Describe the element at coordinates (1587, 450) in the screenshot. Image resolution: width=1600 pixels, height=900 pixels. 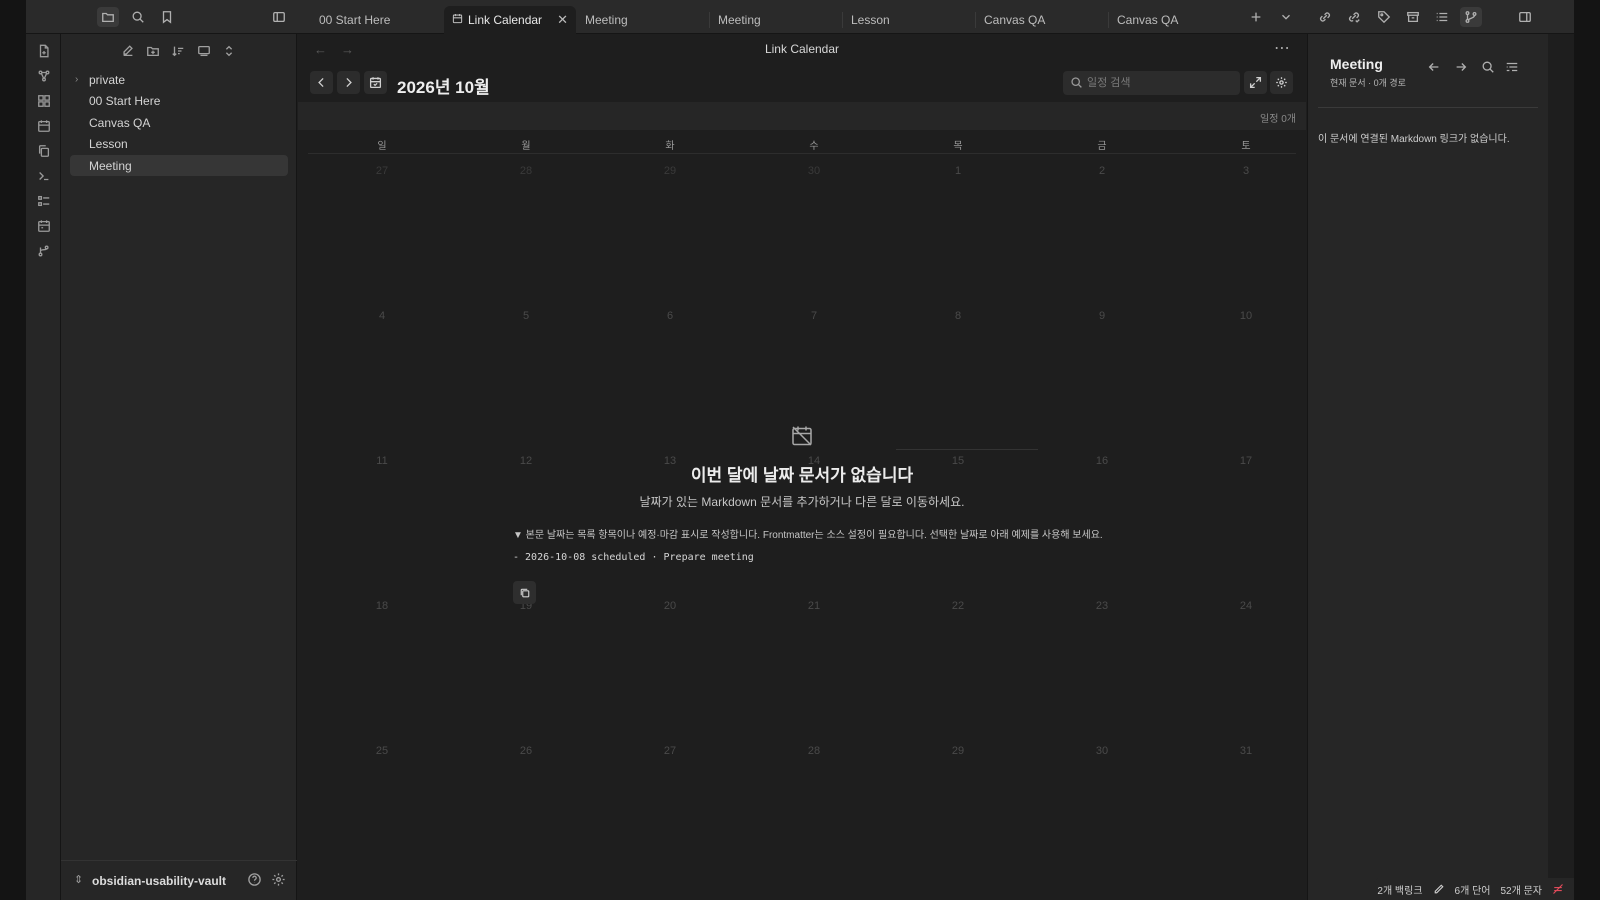
I see `window-margin-right` at that location.